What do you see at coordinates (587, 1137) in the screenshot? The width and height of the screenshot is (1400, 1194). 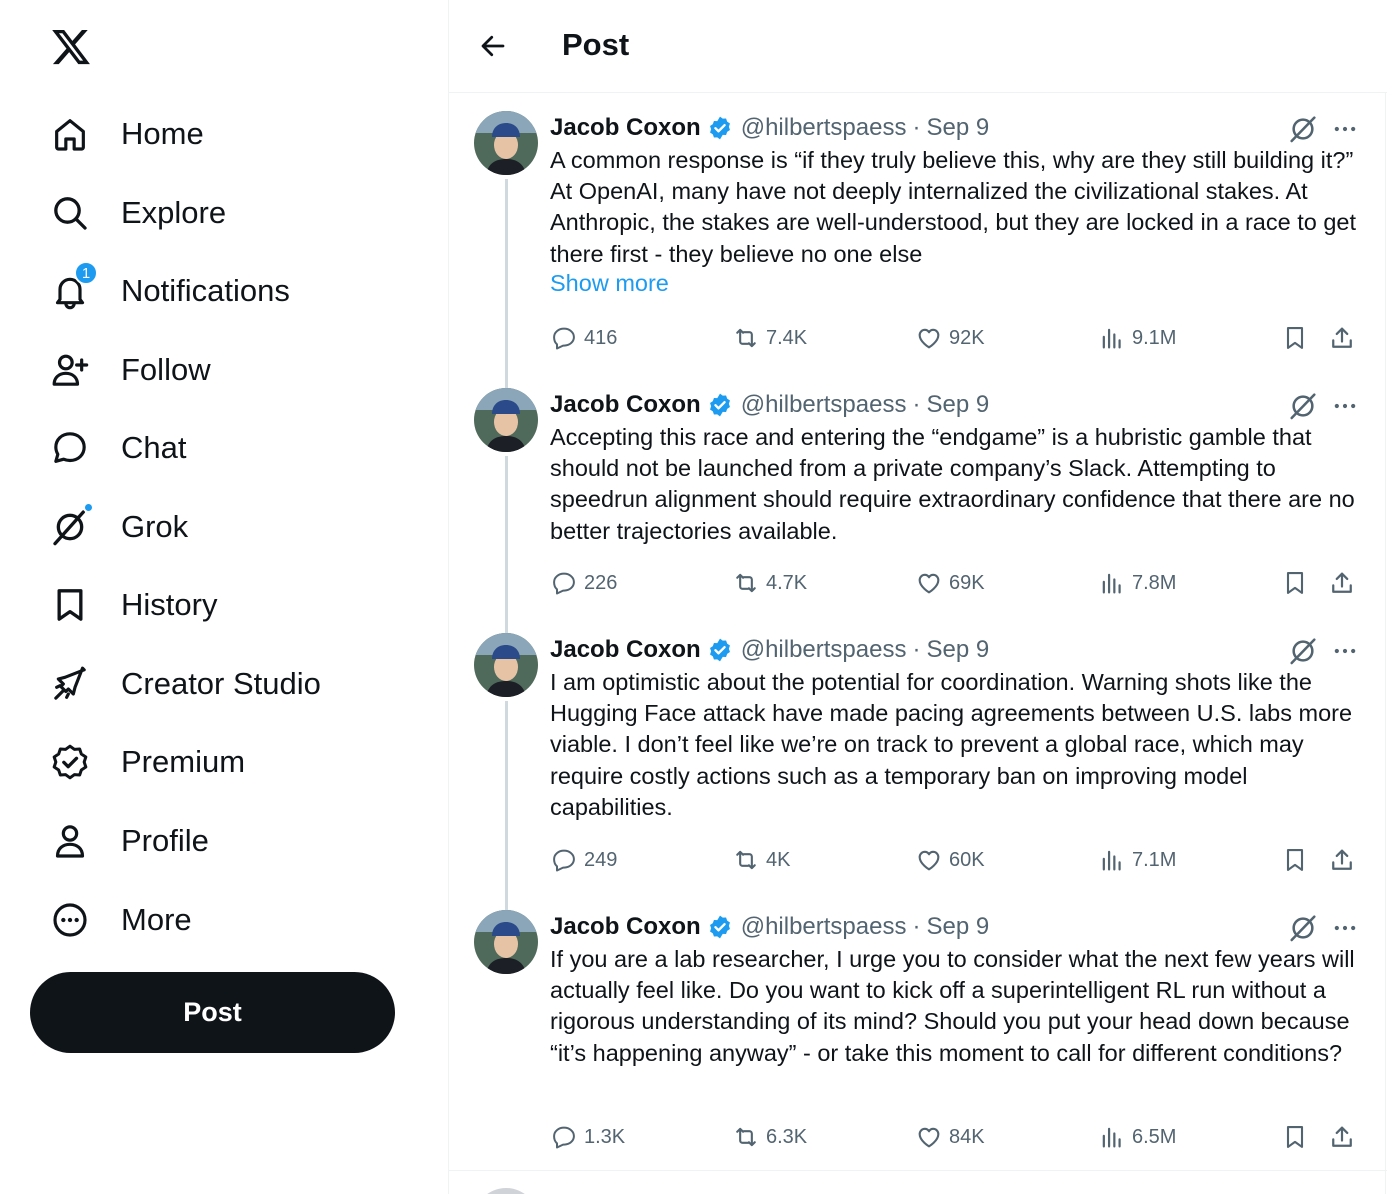 I see `reply-button: 1.3K` at bounding box center [587, 1137].